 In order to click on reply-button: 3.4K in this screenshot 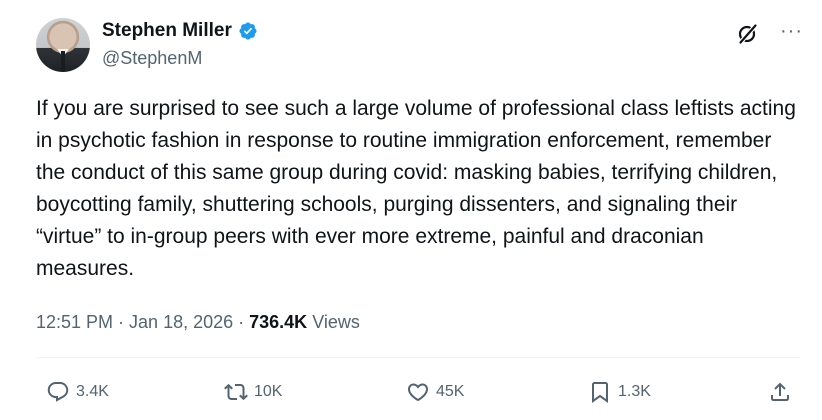, I will do `click(77, 392)`.